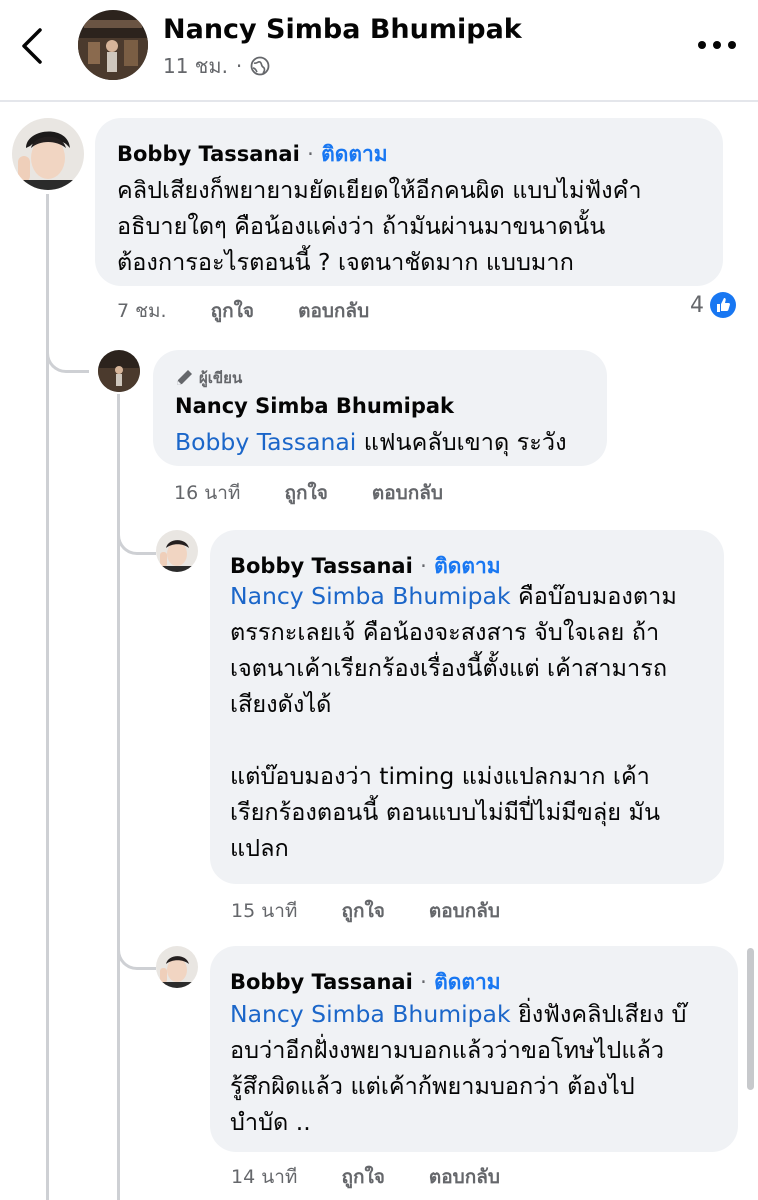 This screenshot has height=1200, width=758. Describe the element at coordinates (264, 911) in the screenshot. I see `comment-time: 15 นาที` at that location.